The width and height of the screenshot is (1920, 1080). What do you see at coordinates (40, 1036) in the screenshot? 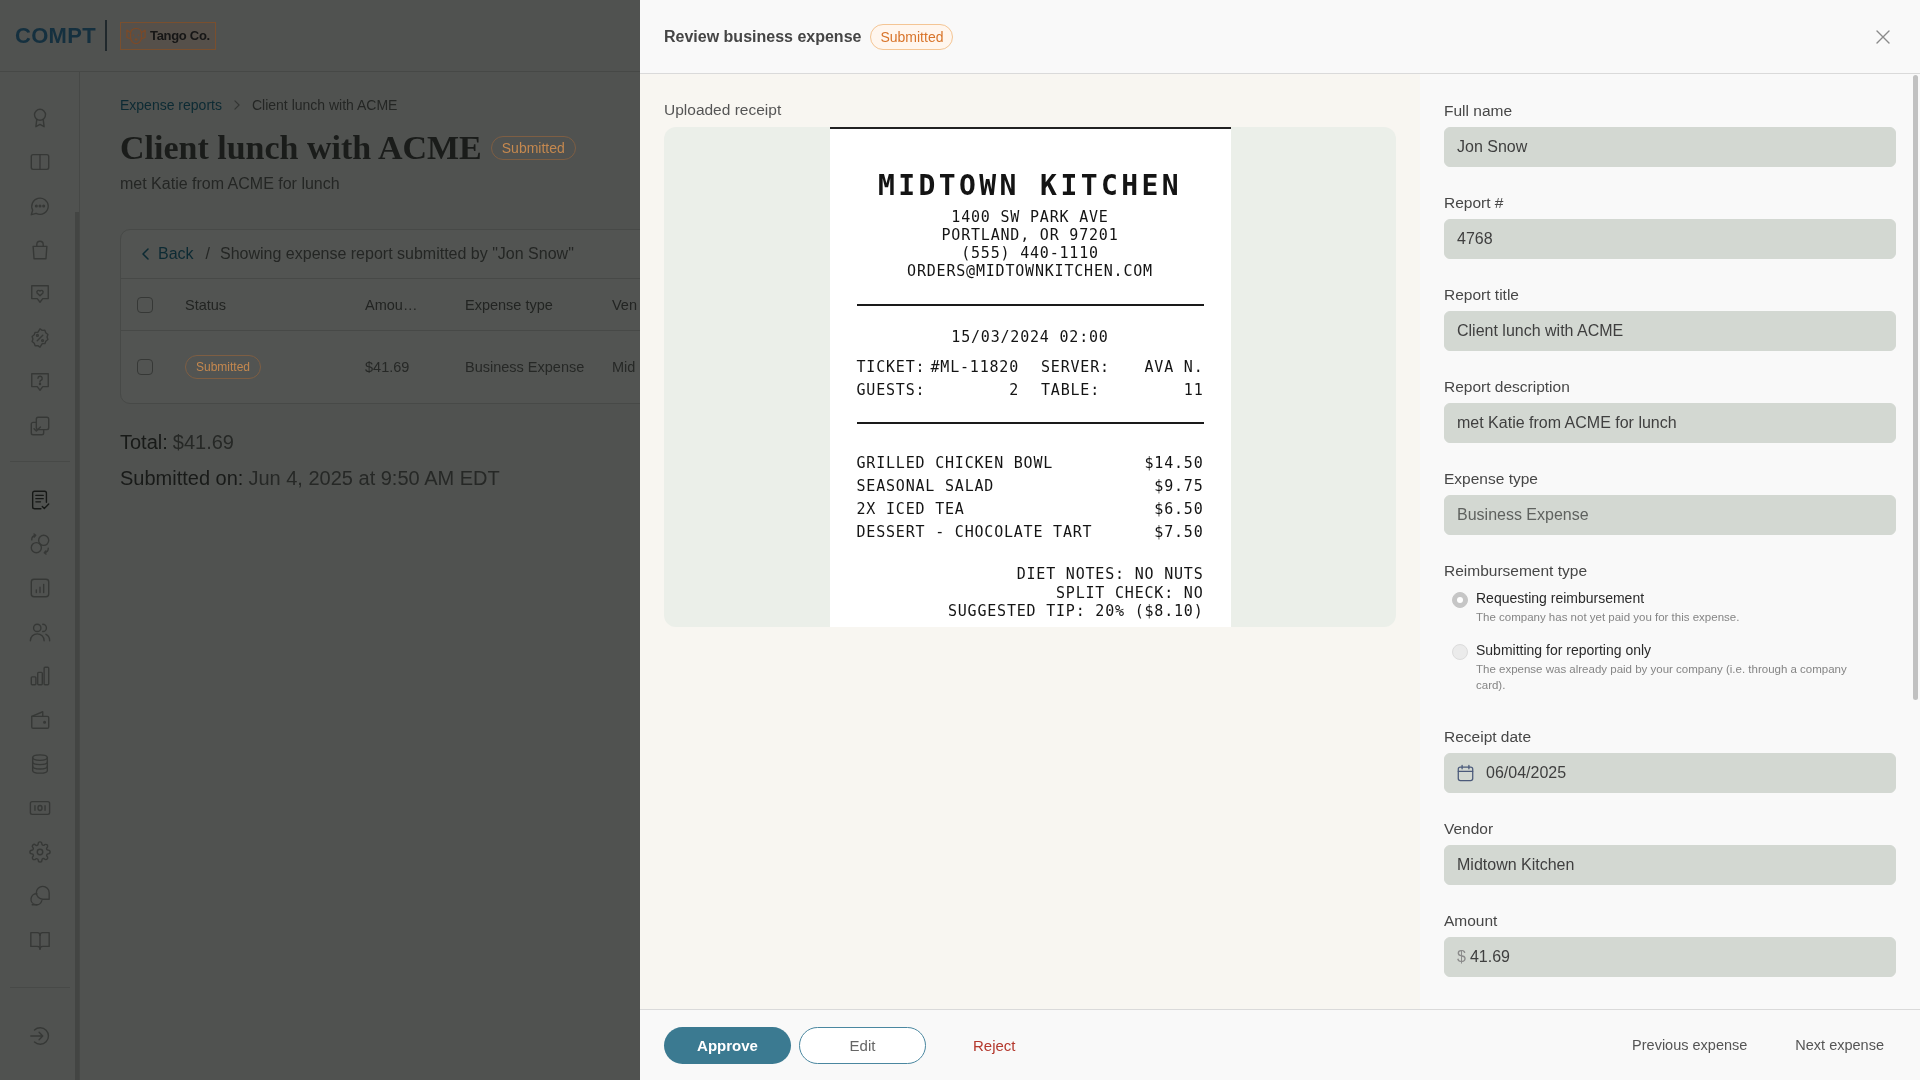
I see `sign-in-icon` at bounding box center [40, 1036].